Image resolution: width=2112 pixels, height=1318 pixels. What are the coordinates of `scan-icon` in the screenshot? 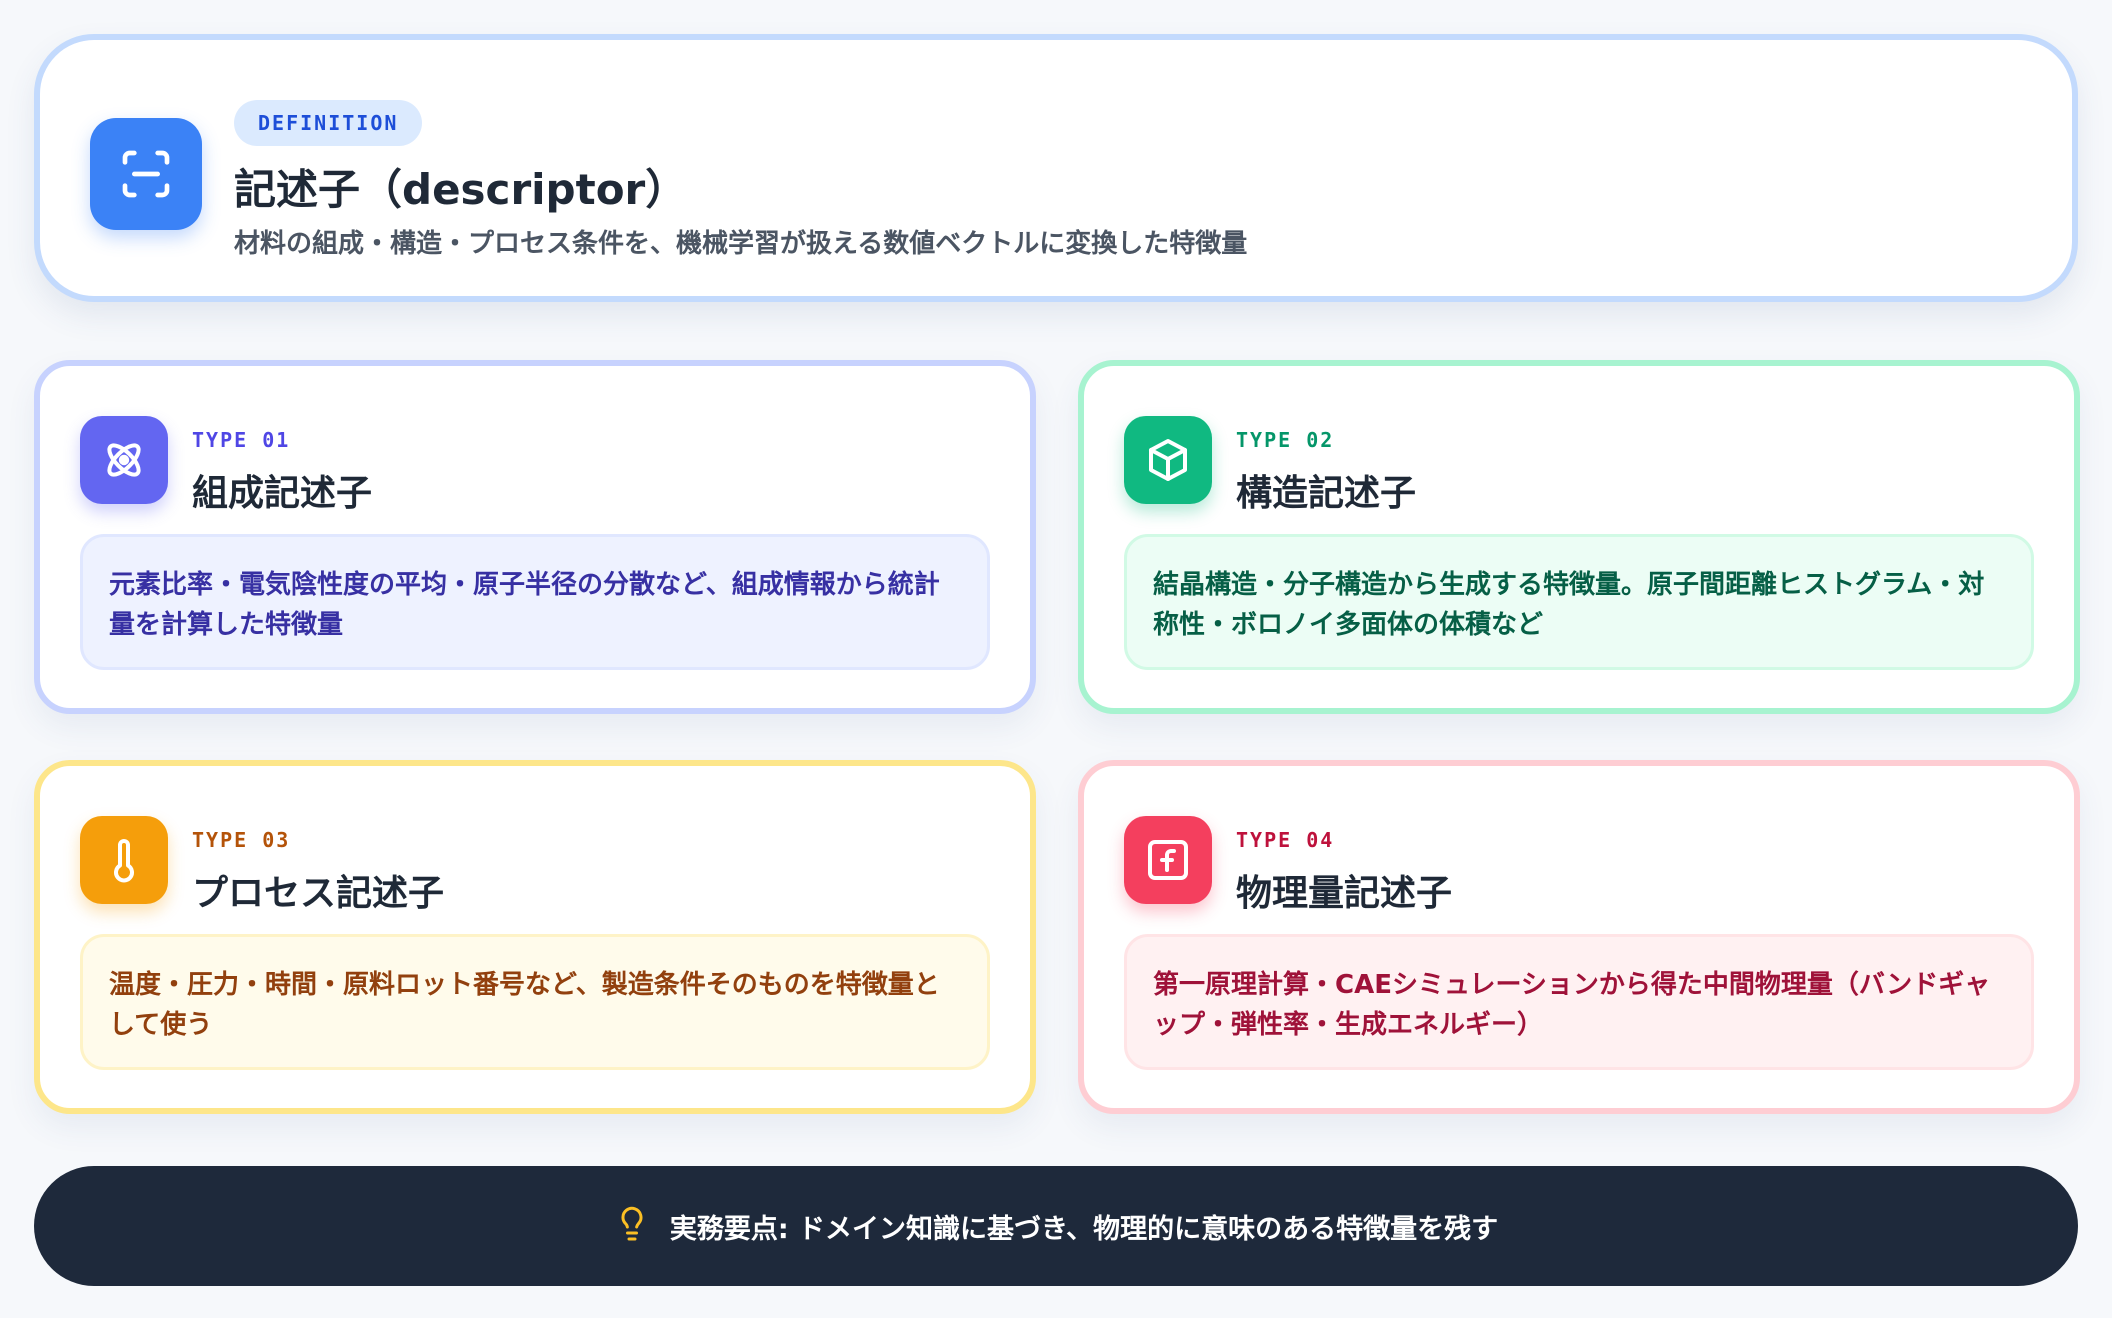 It's located at (146, 174).